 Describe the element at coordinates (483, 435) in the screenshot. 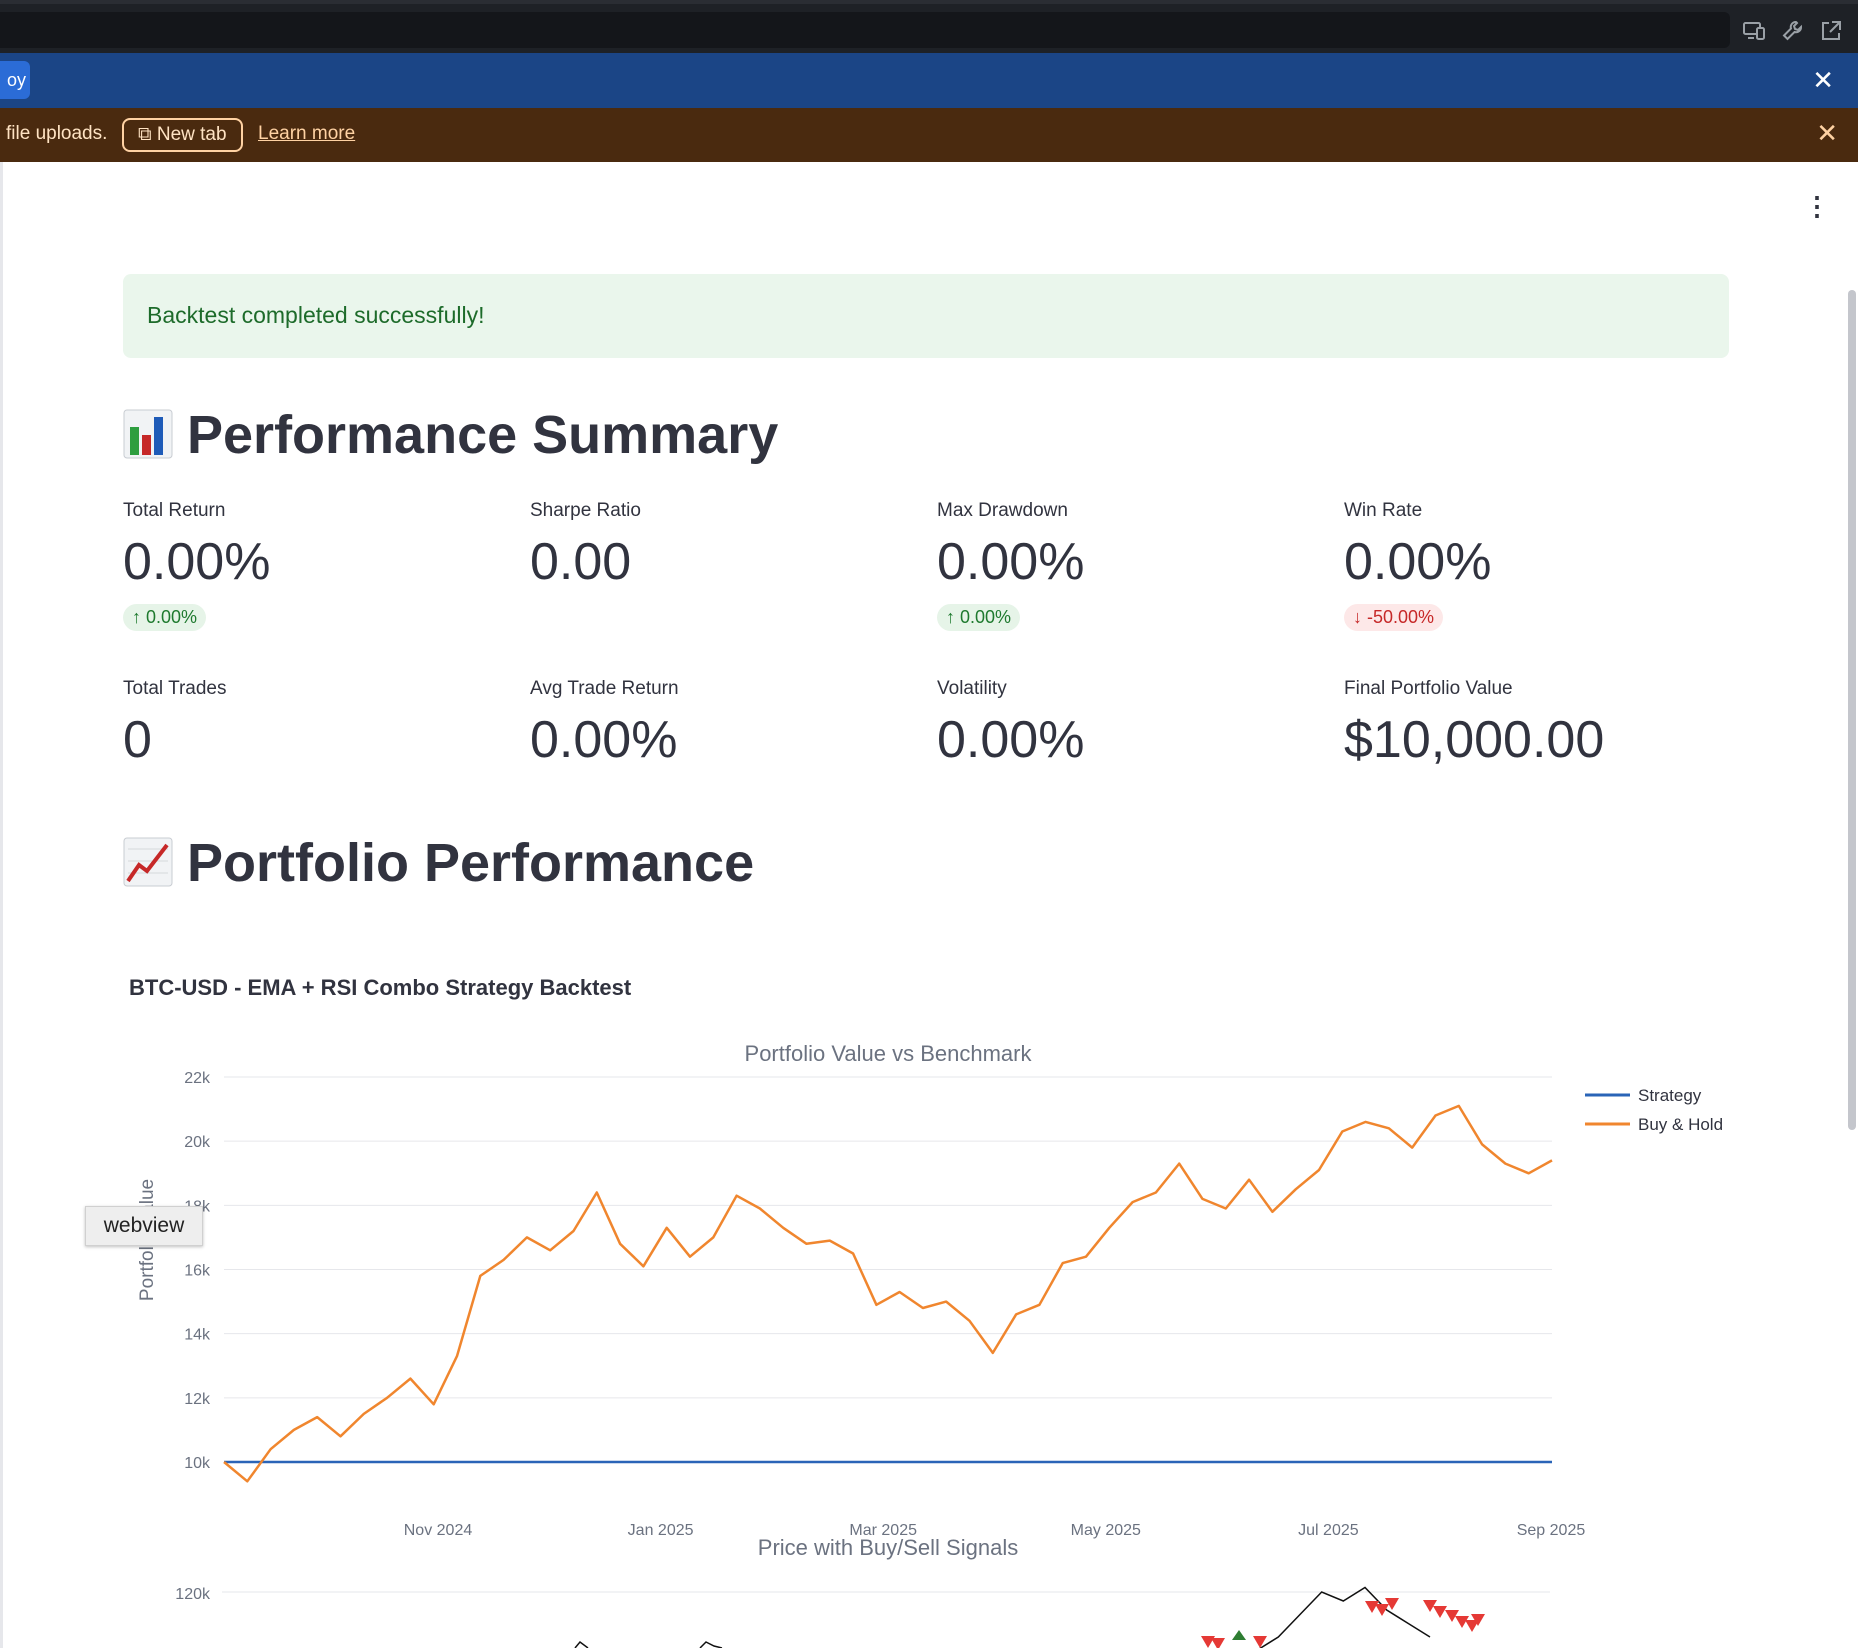

I see `performance-title: Performance Summary` at that location.